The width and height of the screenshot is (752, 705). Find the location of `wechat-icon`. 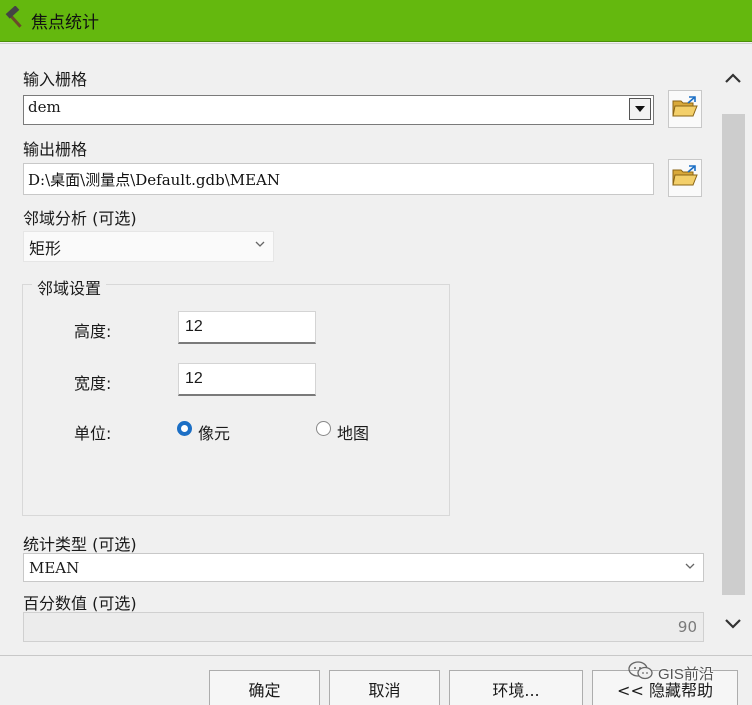

wechat-icon is located at coordinates (641, 673).